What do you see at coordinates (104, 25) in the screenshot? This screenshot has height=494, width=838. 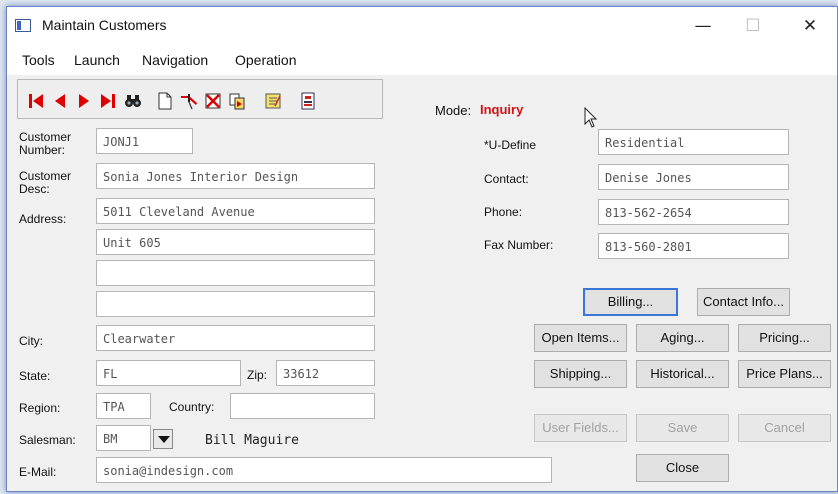 I see `window-title: Maintain Customers` at bounding box center [104, 25].